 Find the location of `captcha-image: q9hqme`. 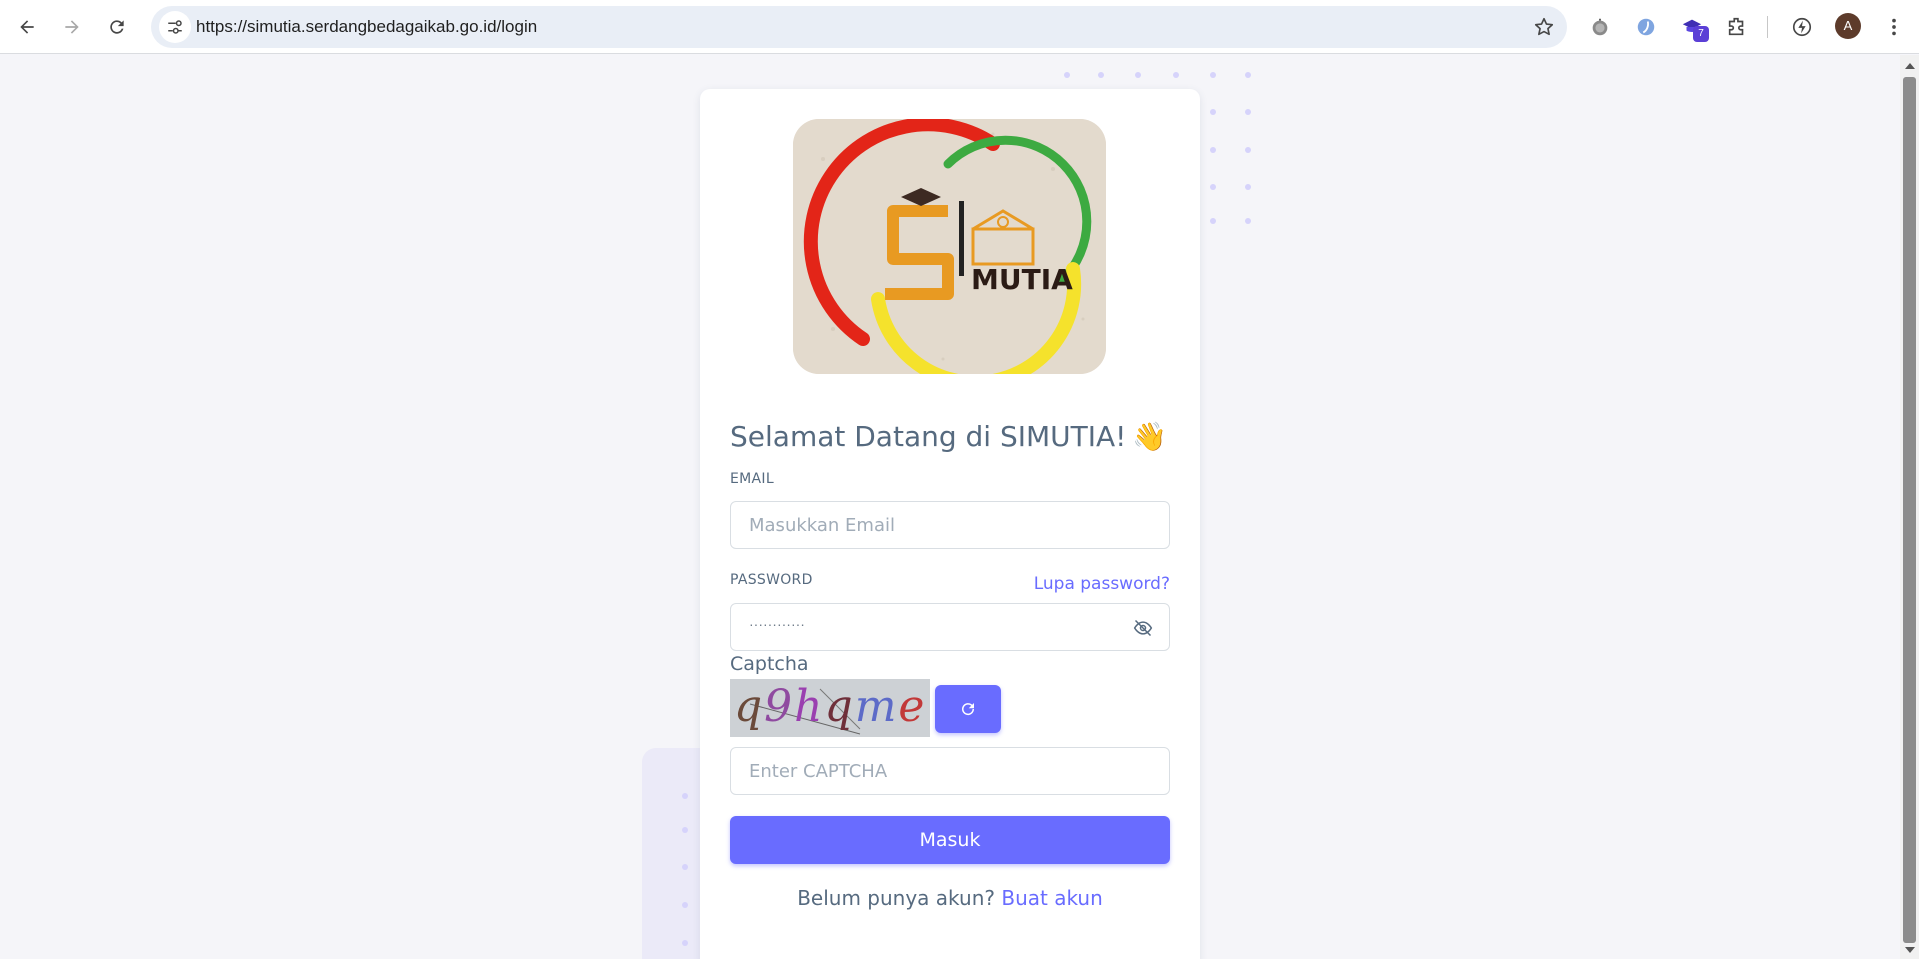

captcha-image: q9hqme is located at coordinates (830, 708).